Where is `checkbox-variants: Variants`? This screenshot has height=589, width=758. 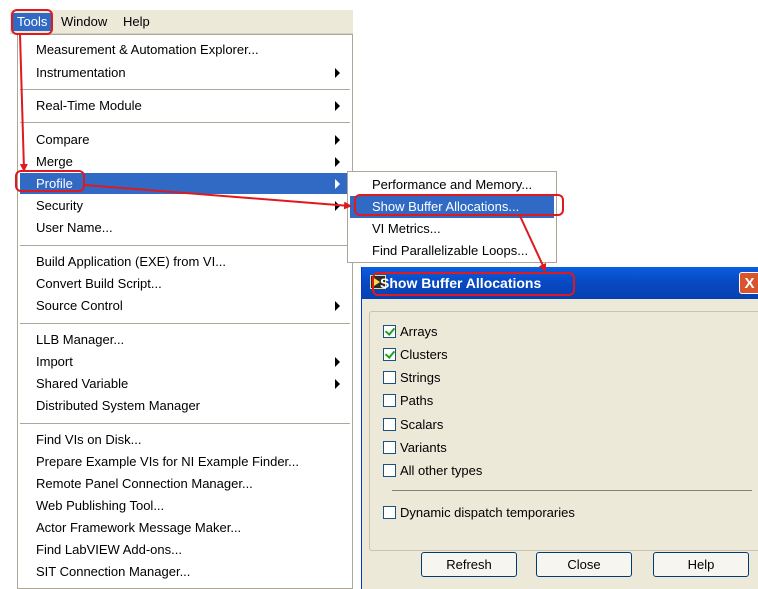
checkbox-variants: Variants is located at coordinates (415, 448).